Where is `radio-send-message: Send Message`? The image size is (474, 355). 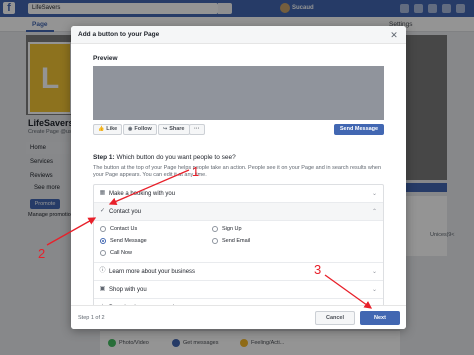 radio-send-message: Send Message is located at coordinates (123, 241).